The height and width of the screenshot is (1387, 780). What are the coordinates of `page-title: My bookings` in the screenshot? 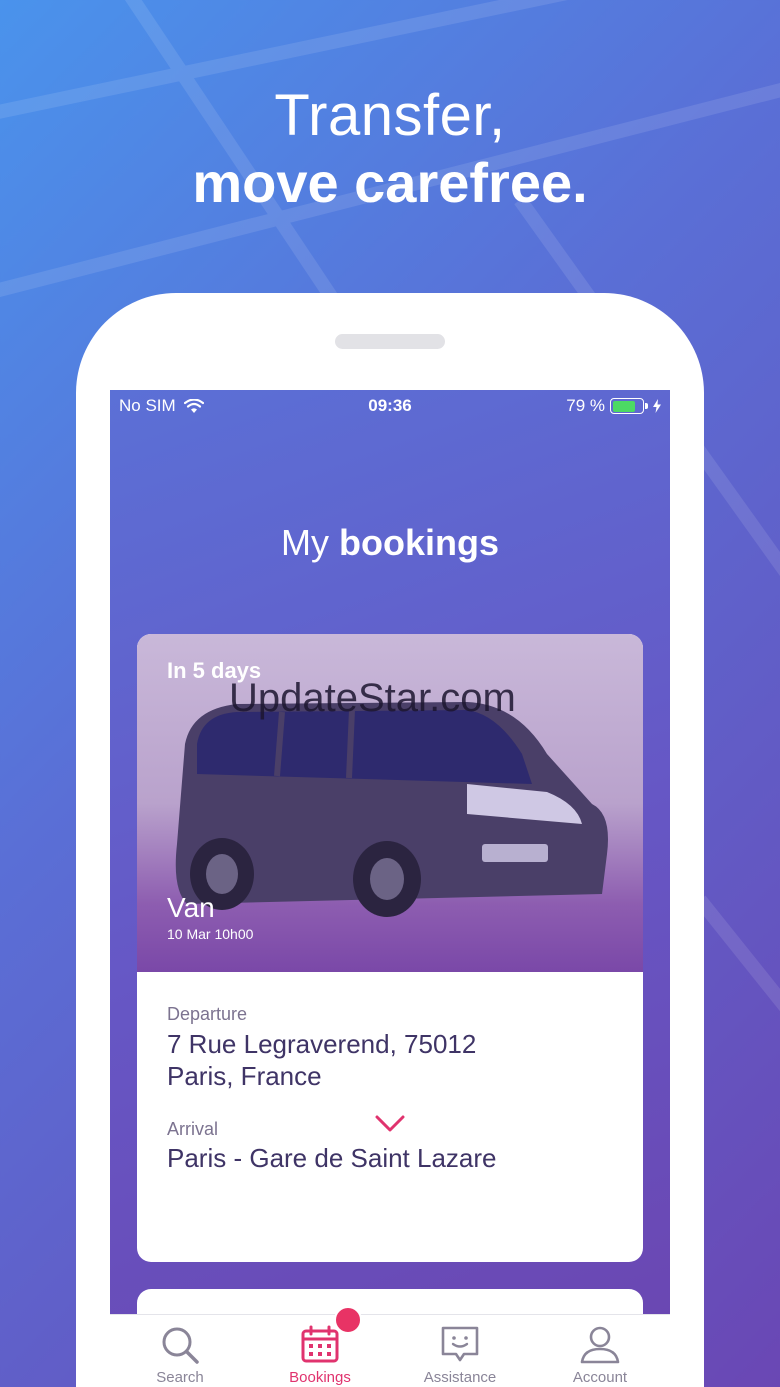 It's located at (390, 543).